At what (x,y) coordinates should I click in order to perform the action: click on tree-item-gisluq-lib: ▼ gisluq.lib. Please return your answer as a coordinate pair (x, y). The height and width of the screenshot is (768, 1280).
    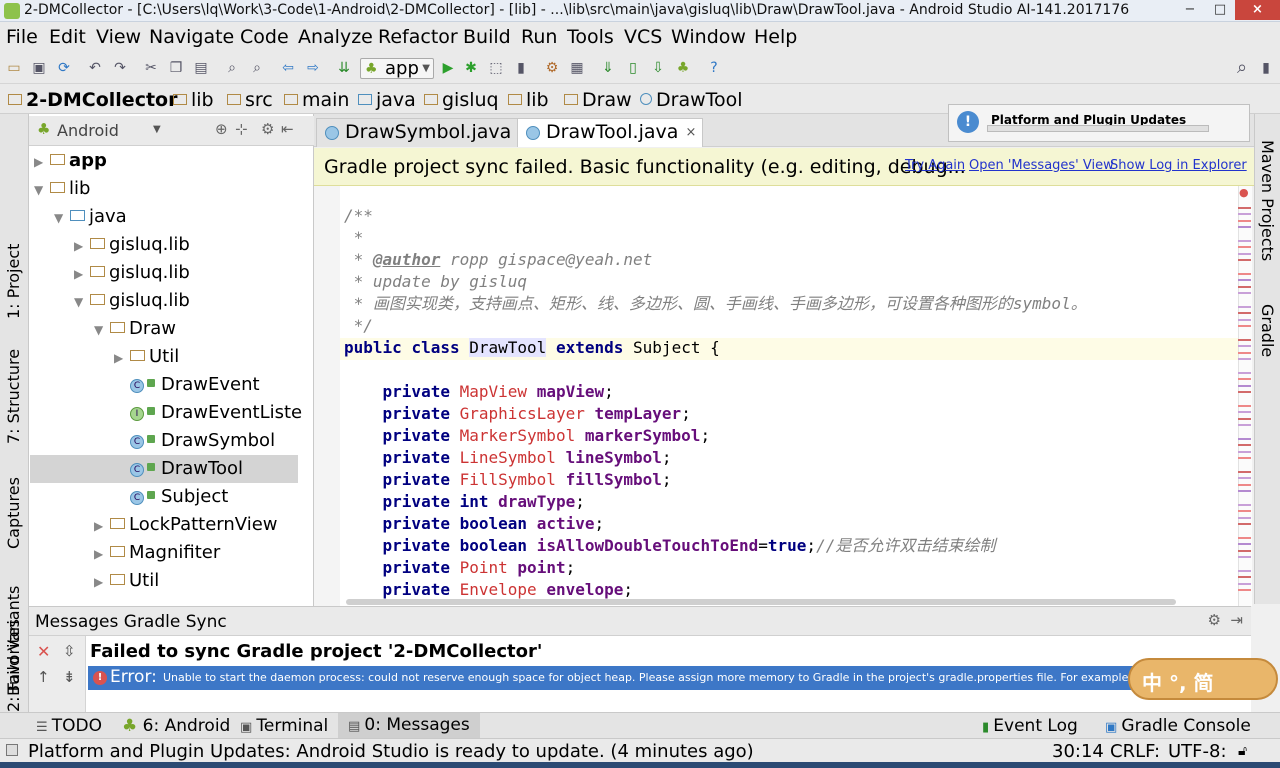
    Looking at the image, I should click on (132, 301).